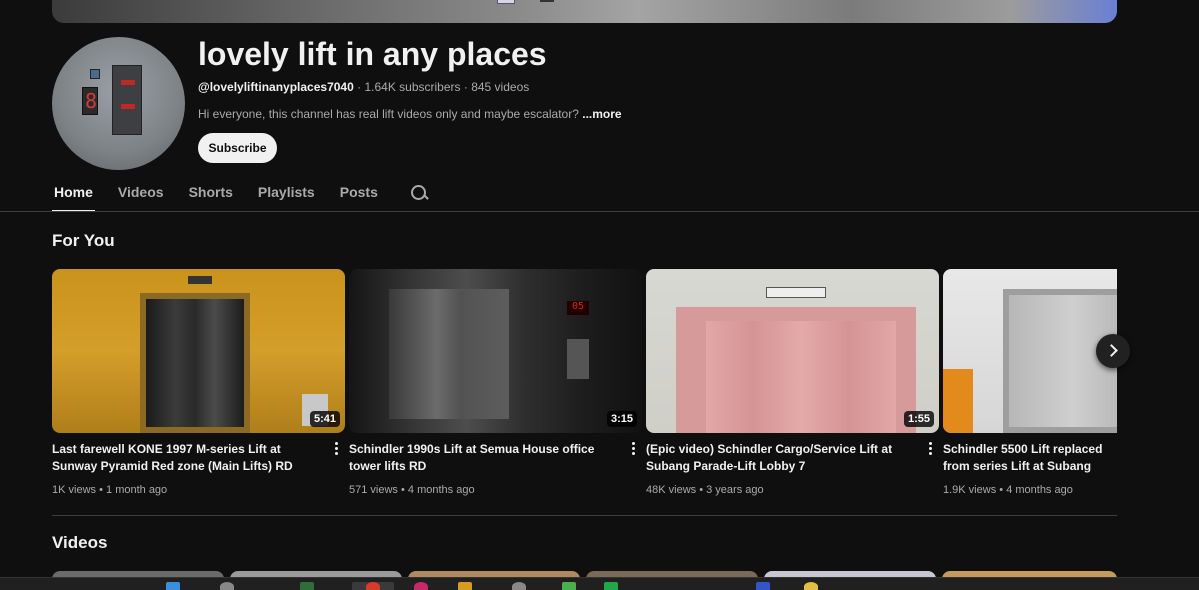 The width and height of the screenshot is (1199, 590). I want to click on more-link: ...more, so click(601, 114).